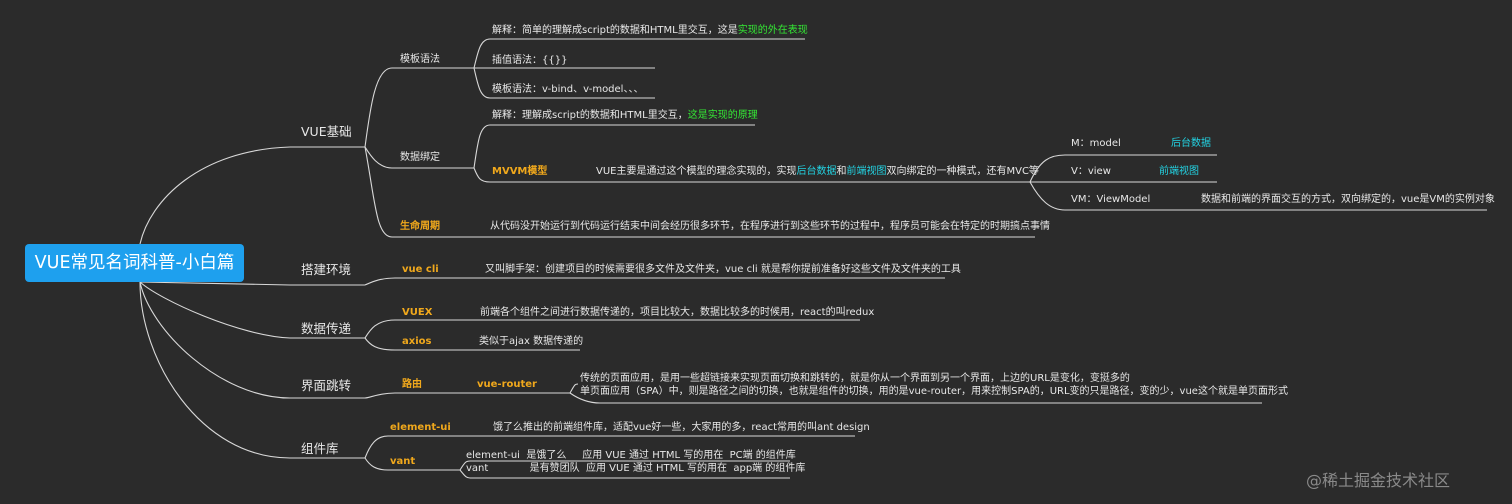 Image resolution: width=1512 pixels, height=504 pixels. Describe the element at coordinates (722, 115) in the screenshot. I see `highlight-text: 这是实现的原理` at that location.